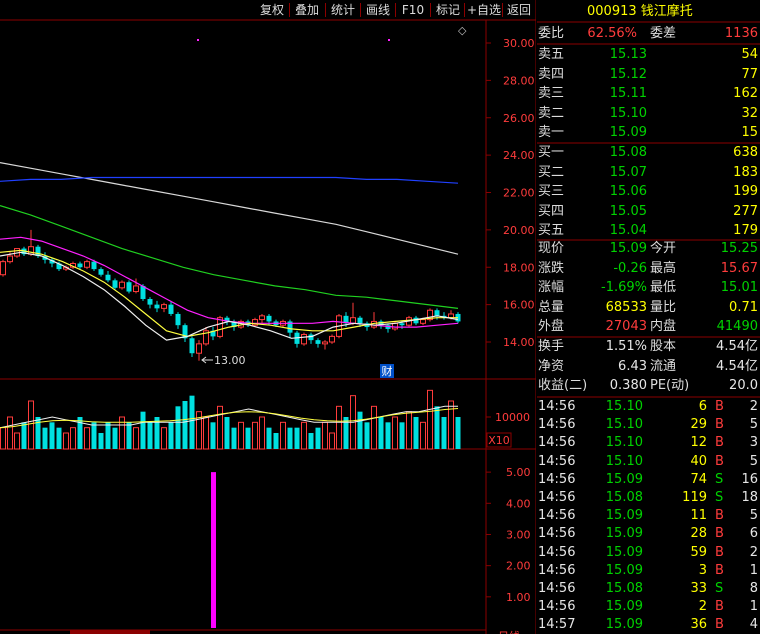 Image resolution: width=760 pixels, height=634 pixels. What do you see at coordinates (670, 385) in the screenshot?
I see `finance-label: PE(动)` at bounding box center [670, 385].